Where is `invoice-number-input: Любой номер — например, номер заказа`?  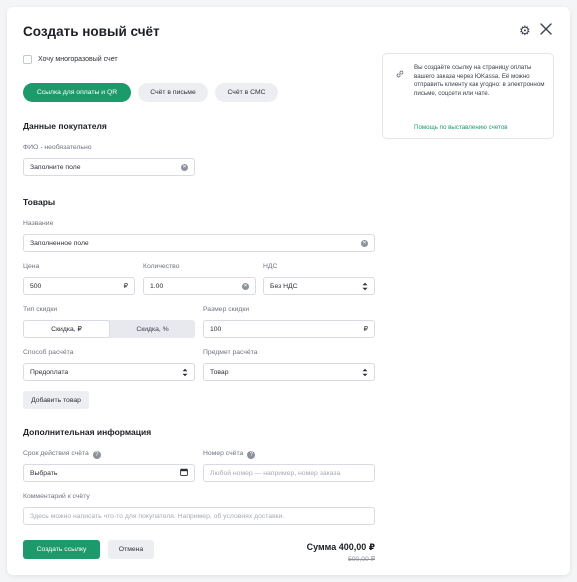 invoice-number-input: Любой номер — например, номер заказа is located at coordinates (289, 473).